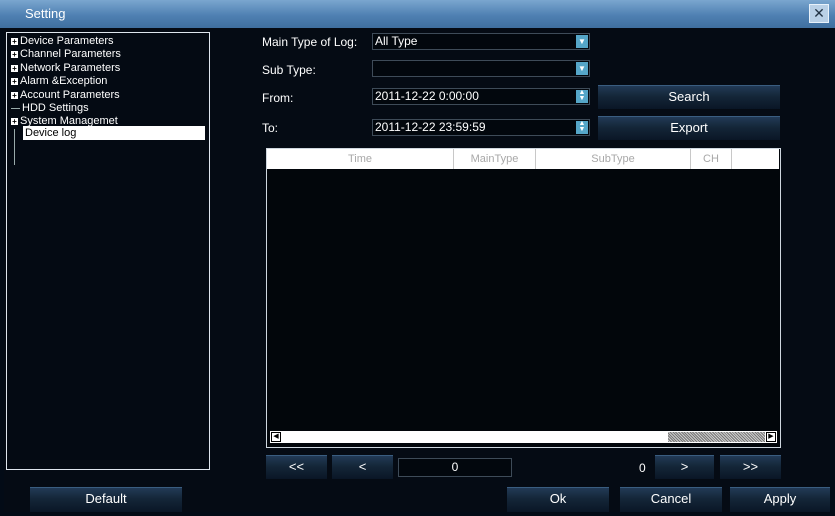 This screenshot has height=516, width=835. Describe the element at coordinates (289, 70) in the screenshot. I see `sub-type-label: Sub Type:` at that location.